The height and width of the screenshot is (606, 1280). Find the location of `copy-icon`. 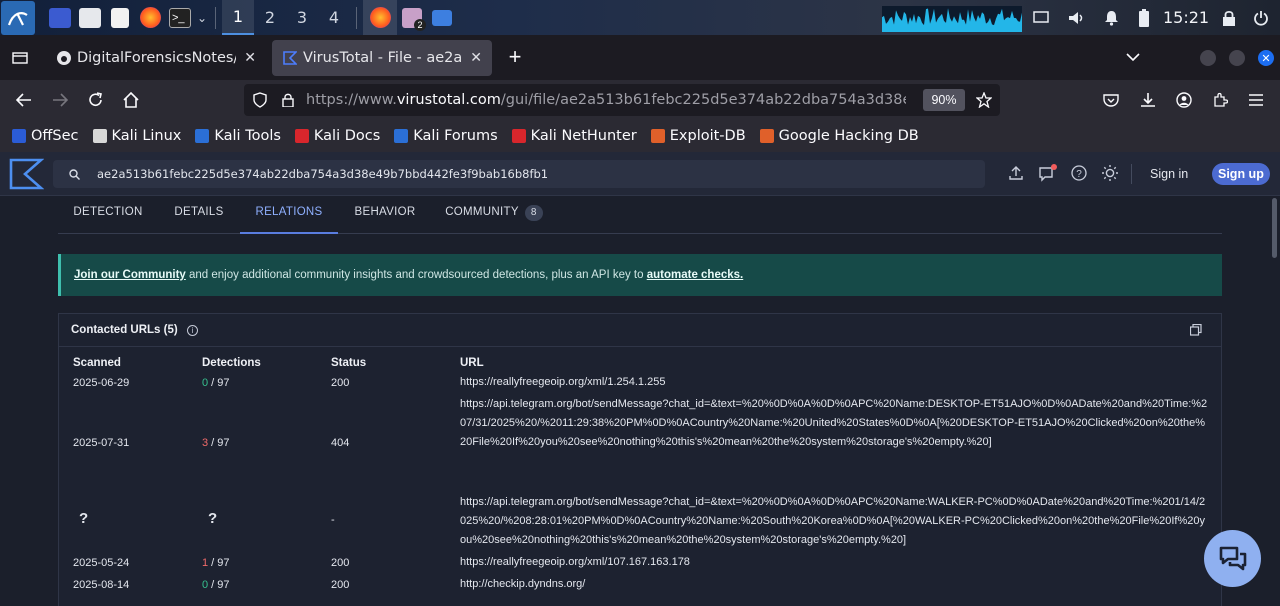

copy-icon is located at coordinates (1196, 330).